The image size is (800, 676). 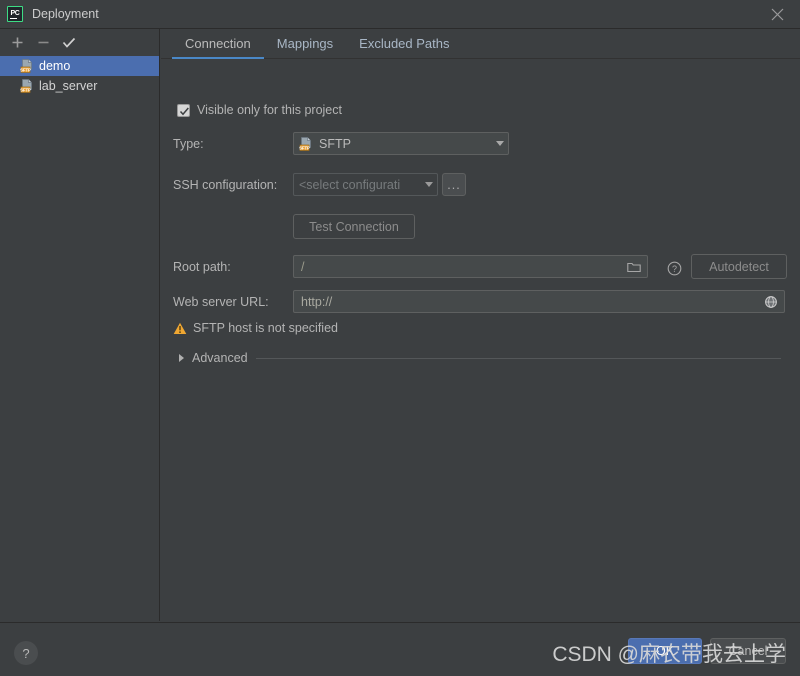 I want to click on list-item-server-demo: SFTP demo, so click(x=79, y=66).